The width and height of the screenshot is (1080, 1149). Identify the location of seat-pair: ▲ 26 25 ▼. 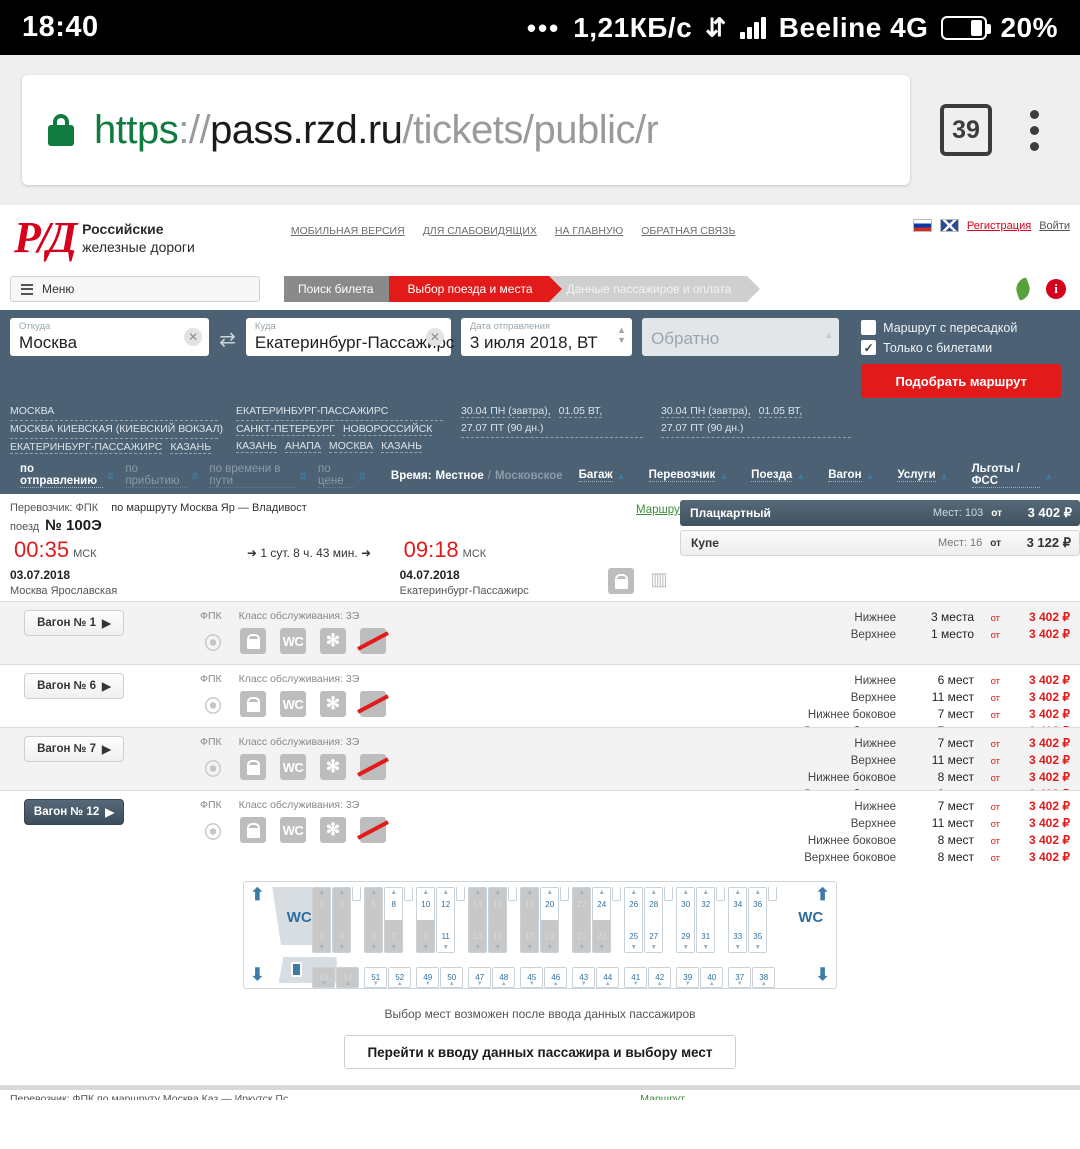
(634, 920).